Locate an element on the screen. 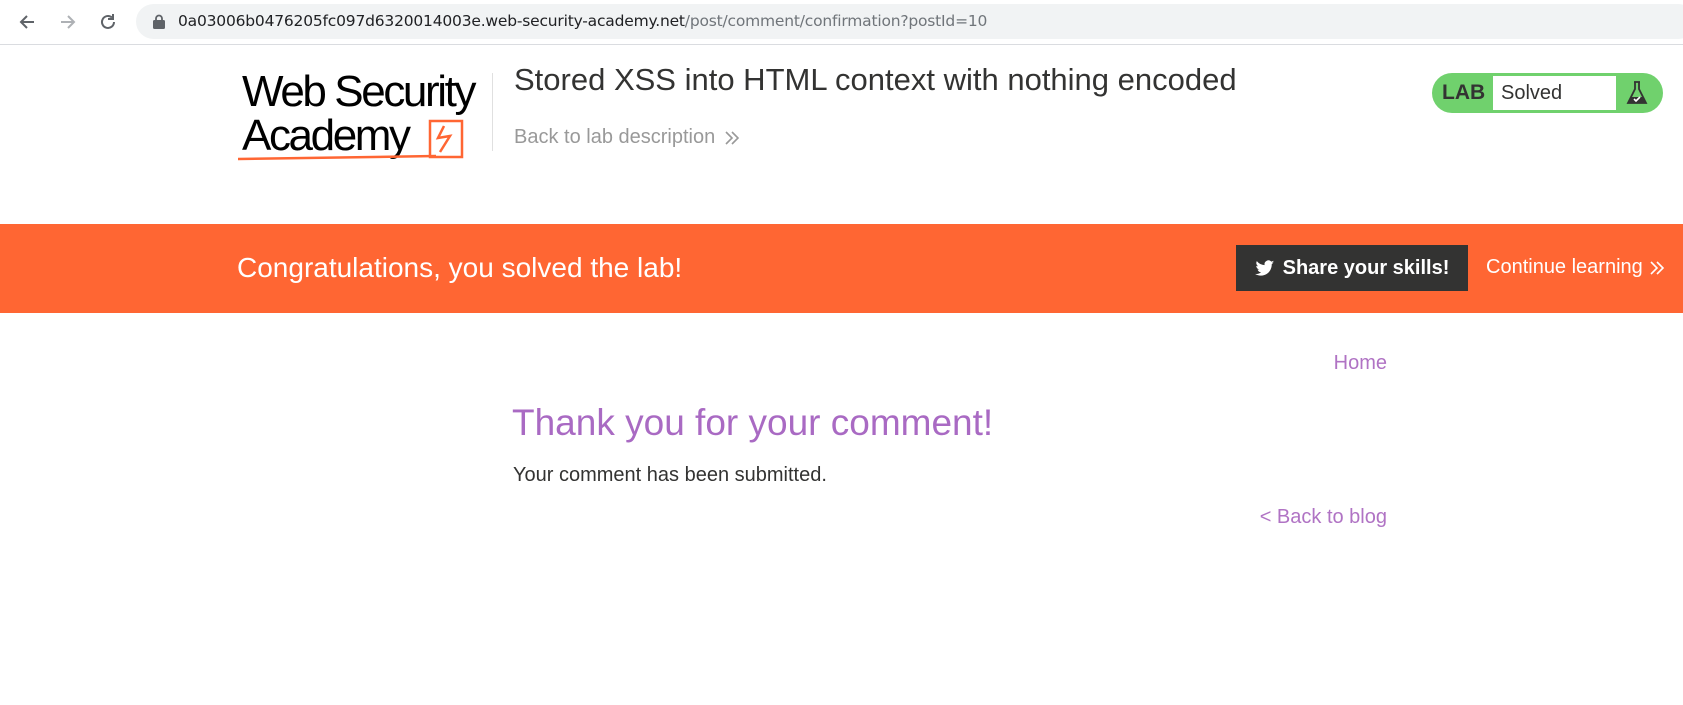  web-security-academy-logo: Web Security Academy is located at coordinates (364, 114).